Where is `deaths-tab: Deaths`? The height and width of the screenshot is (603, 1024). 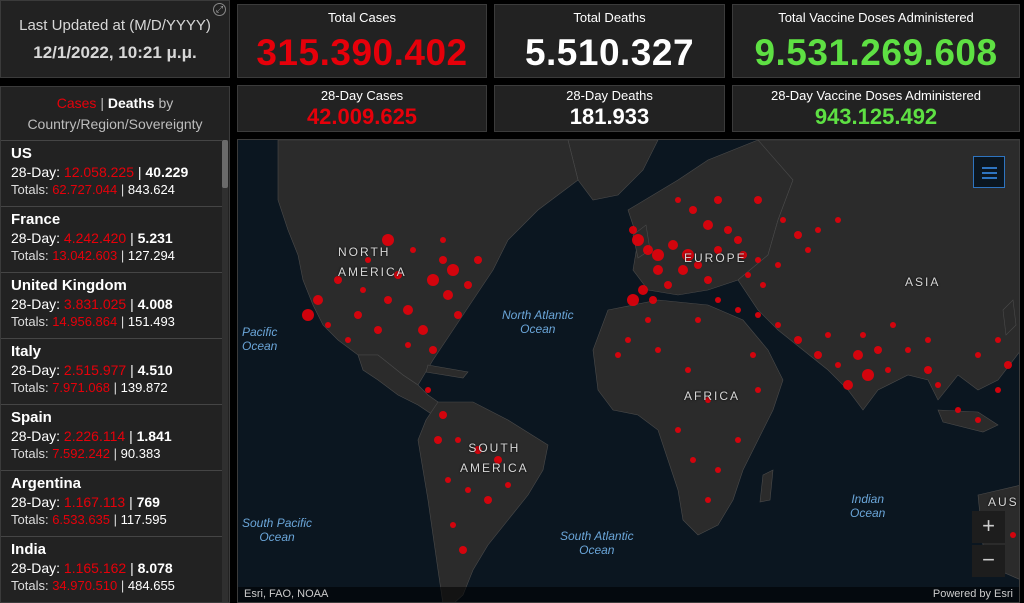
deaths-tab: Deaths is located at coordinates (131, 103).